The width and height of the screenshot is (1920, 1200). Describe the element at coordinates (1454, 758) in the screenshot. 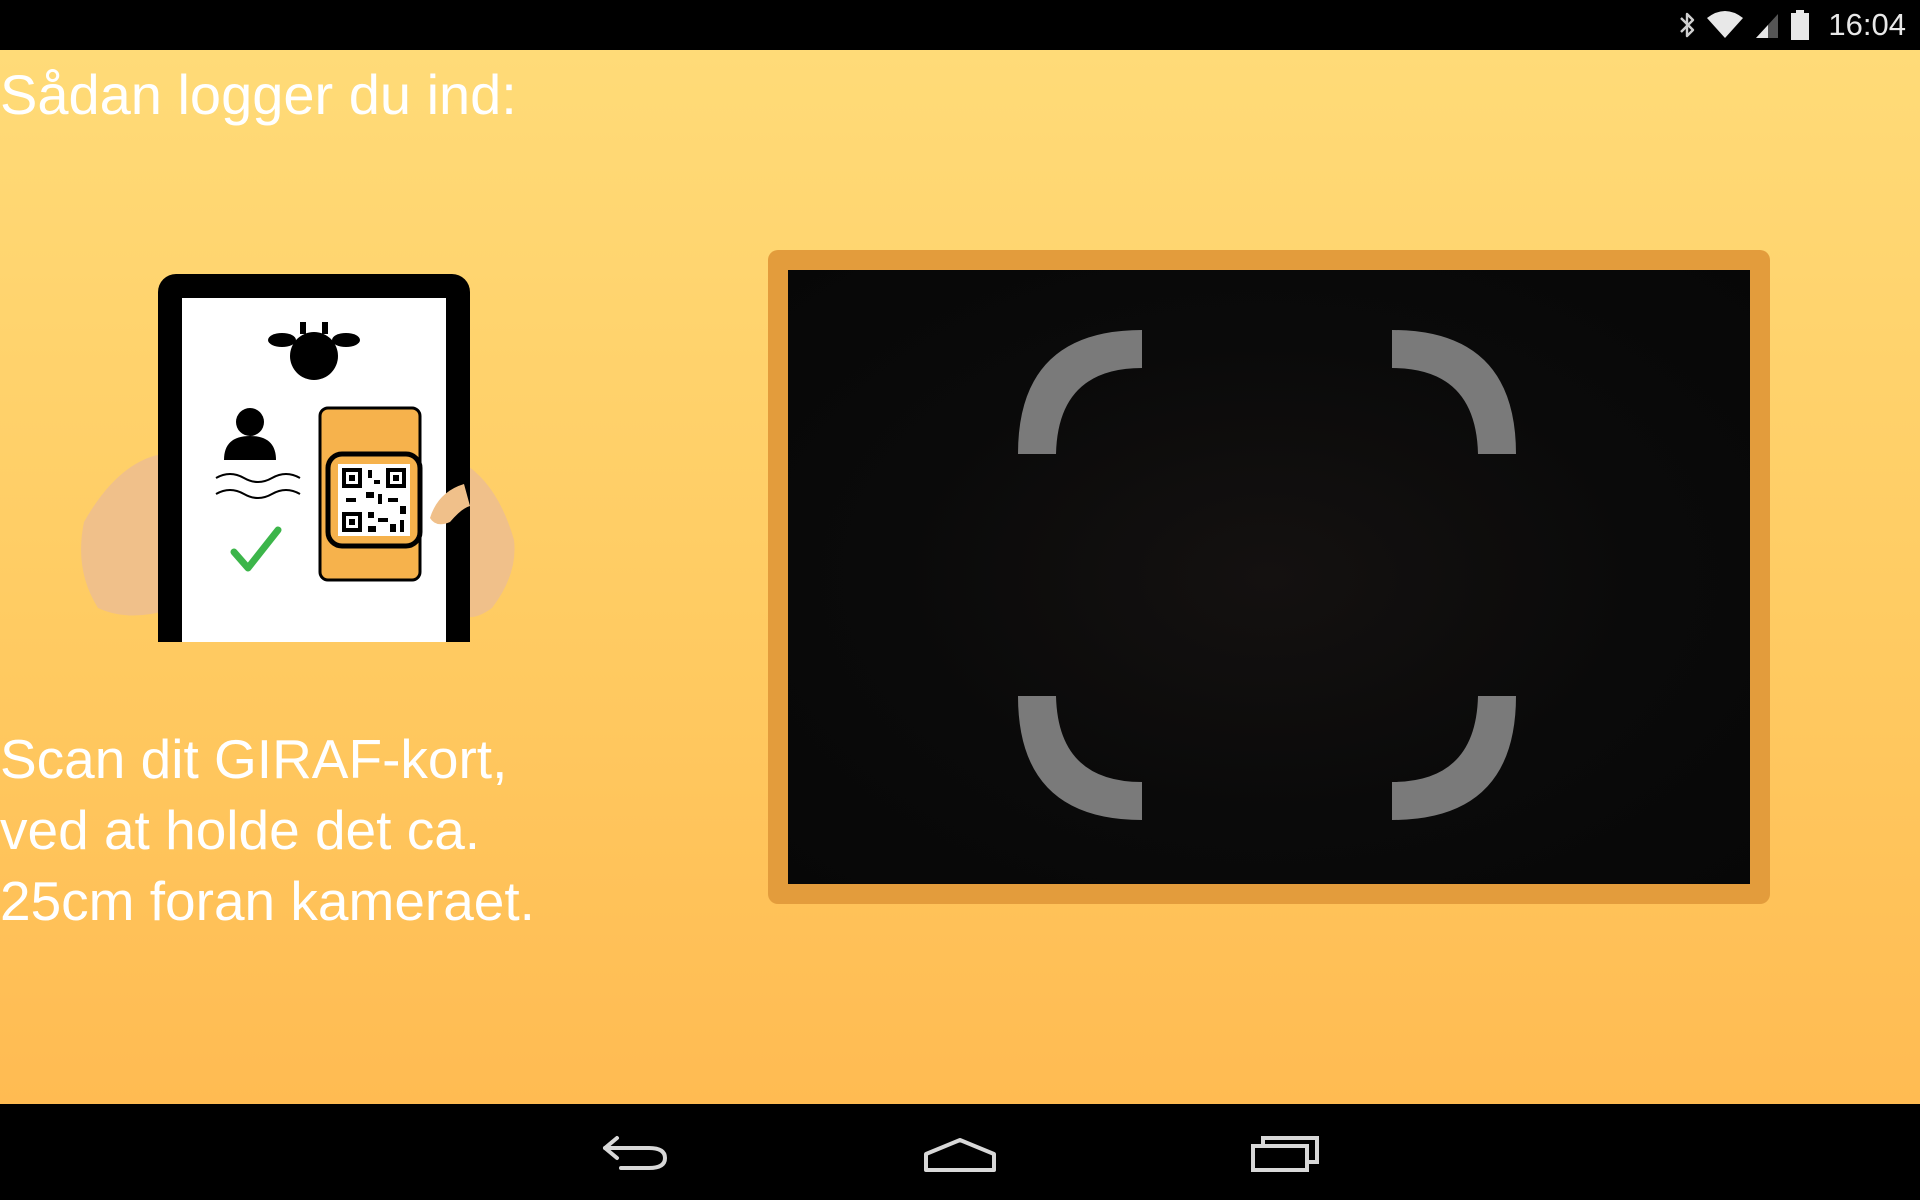

I see `scan-corner-bottom-right` at that location.